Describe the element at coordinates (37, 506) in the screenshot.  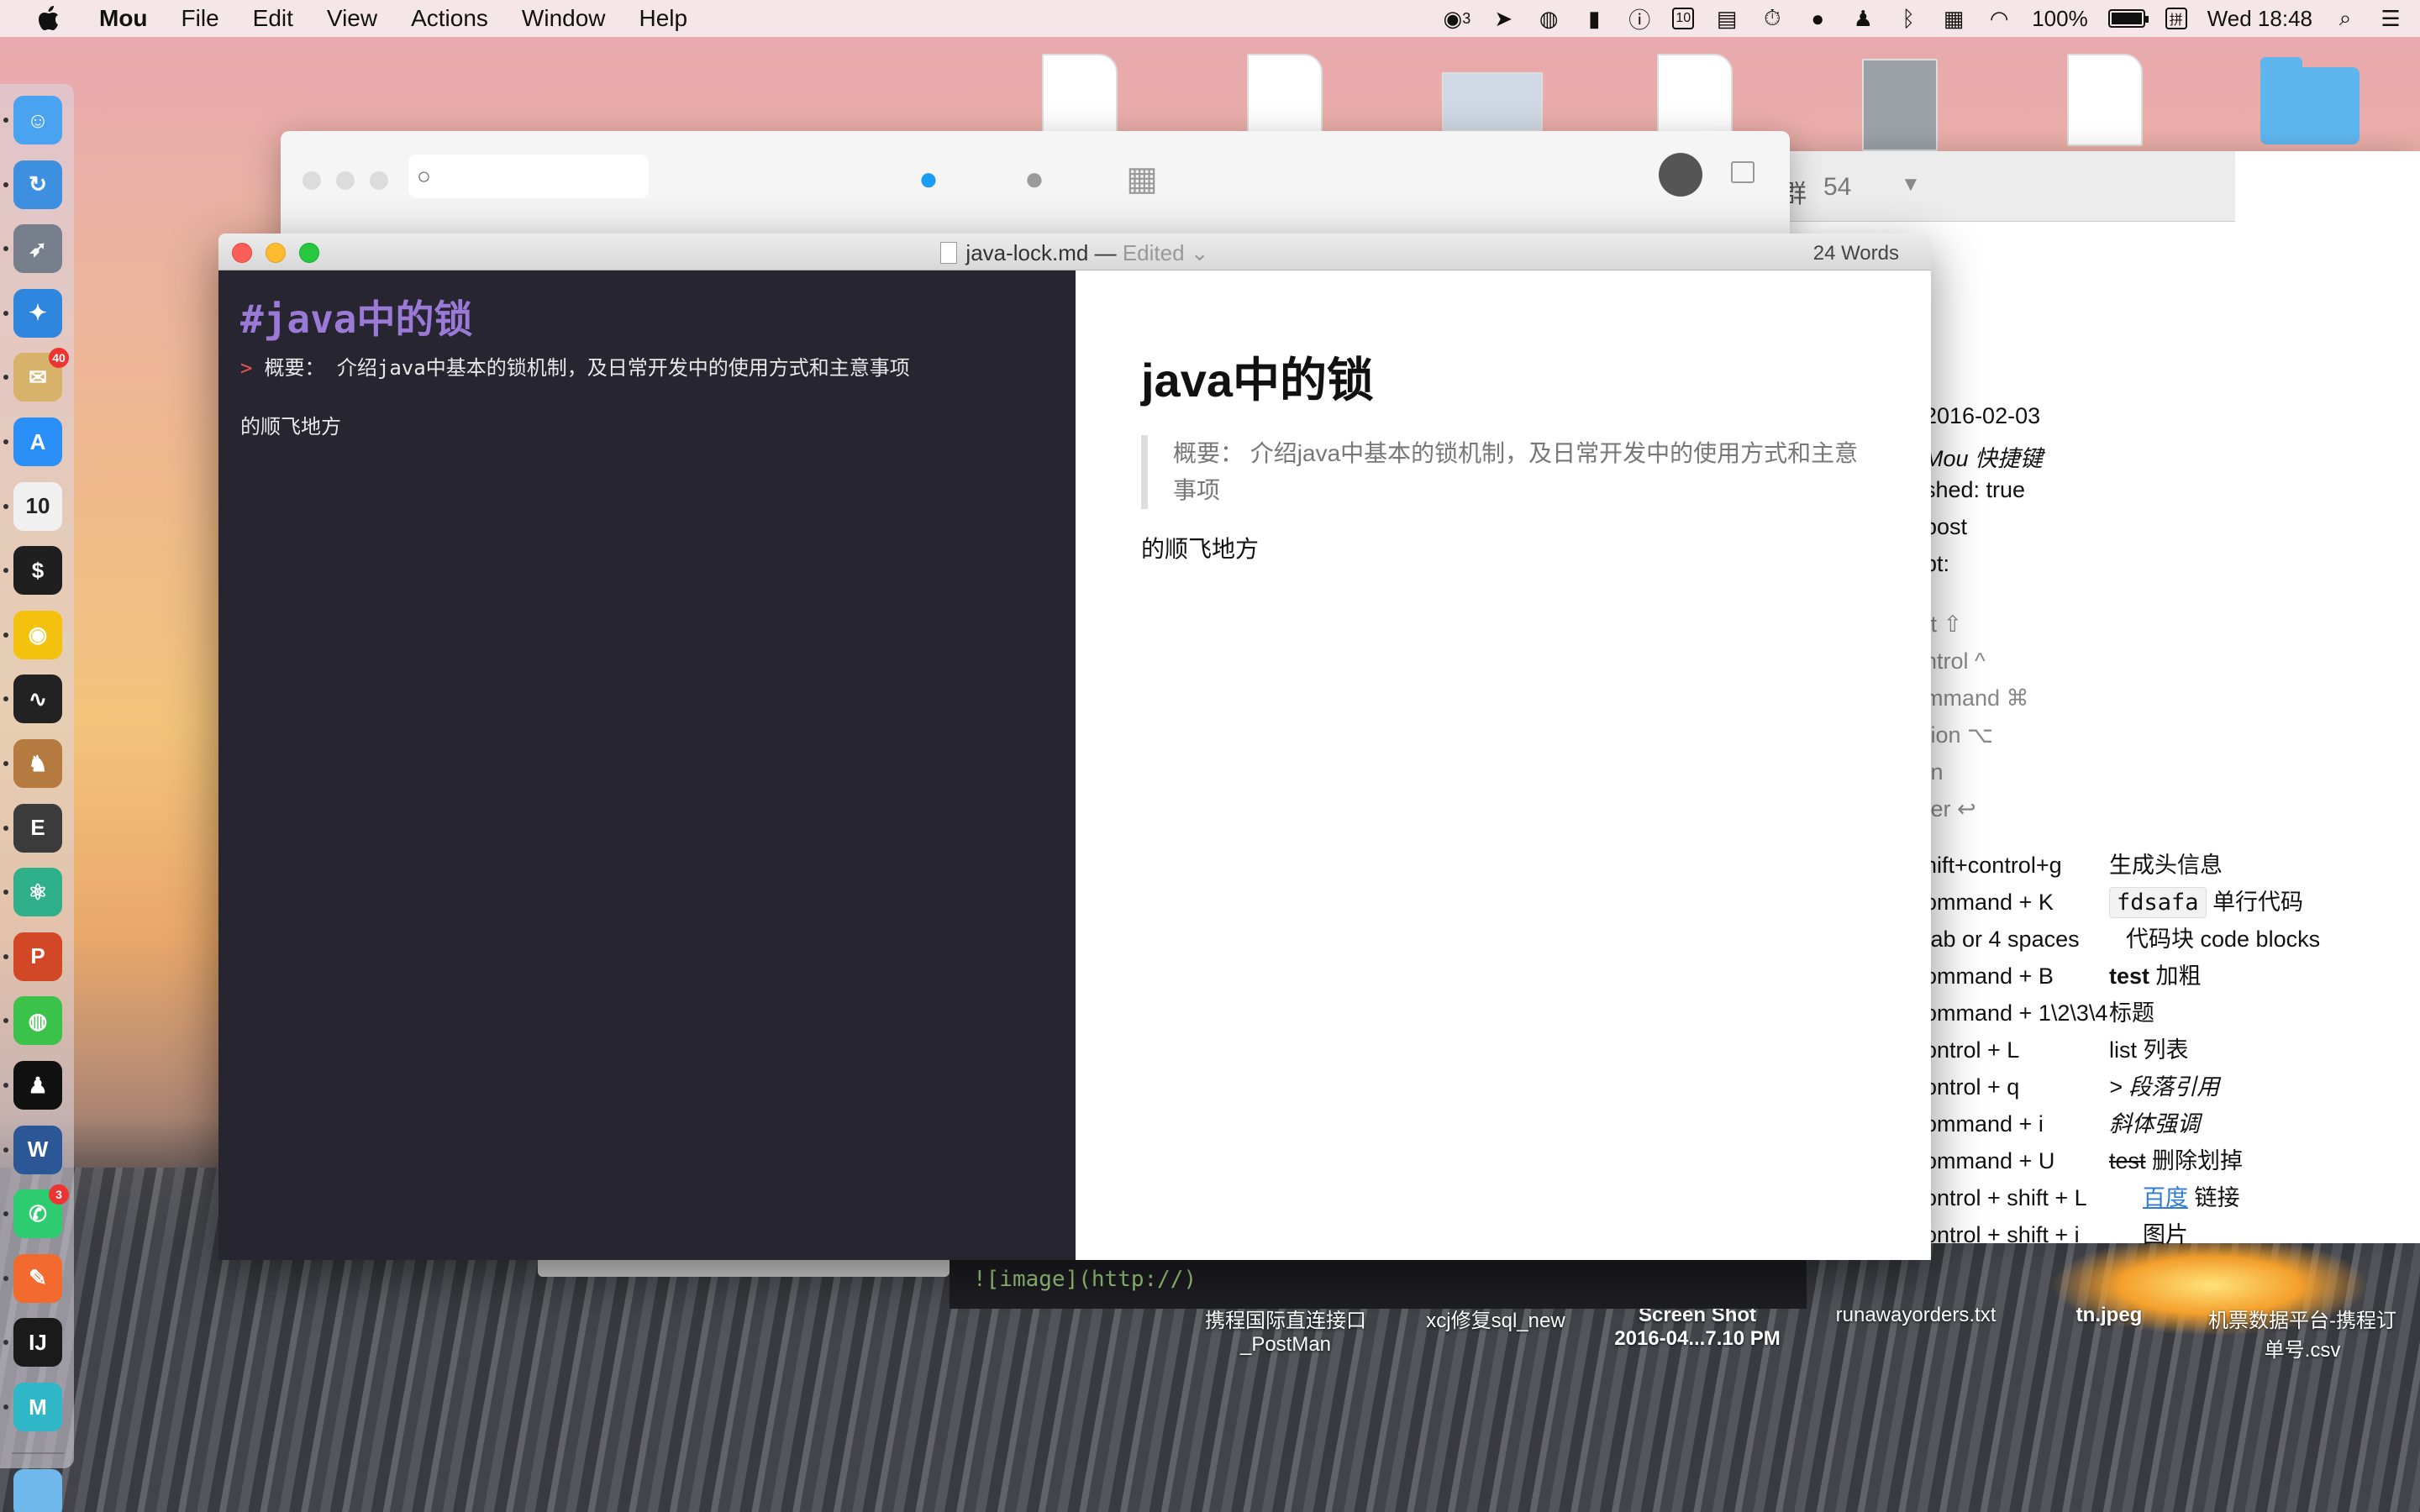
I see `calendar-icon: 10` at that location.